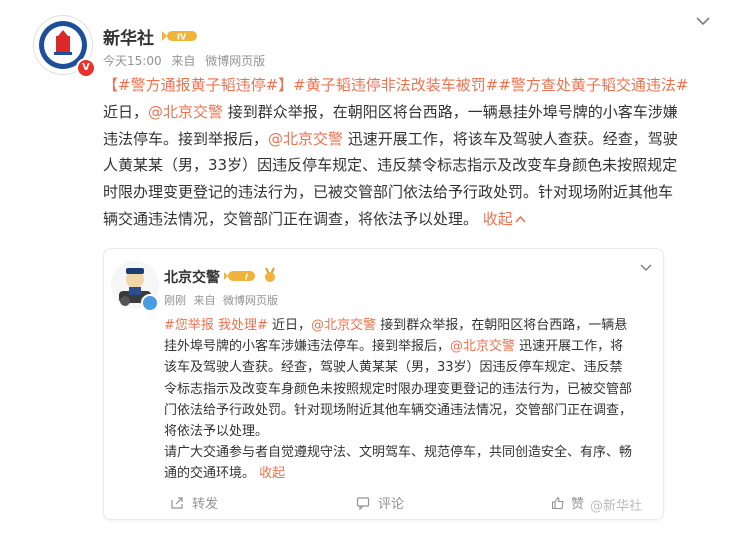  What do you see at coordinates (177, 503) in the screenshot?
I see `repost-icon` at bounding box center [177, 503].